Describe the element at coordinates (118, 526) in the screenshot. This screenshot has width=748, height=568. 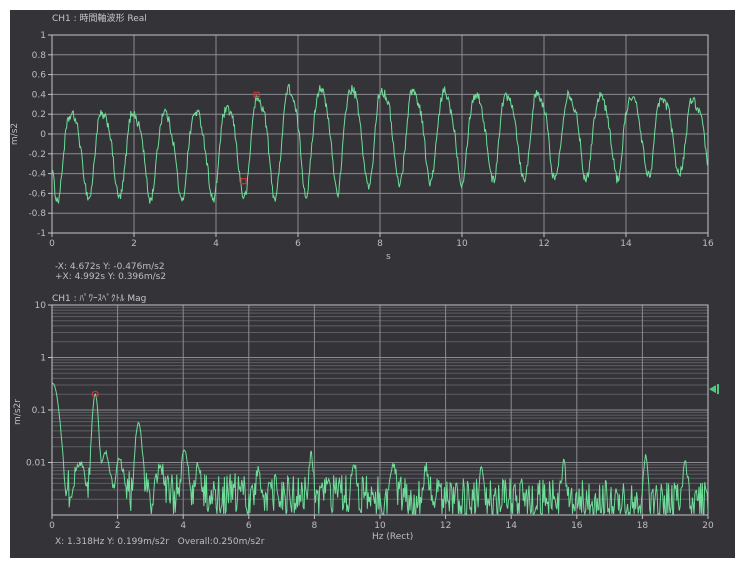
I see `spec-x-tick-label: 2` at that location.